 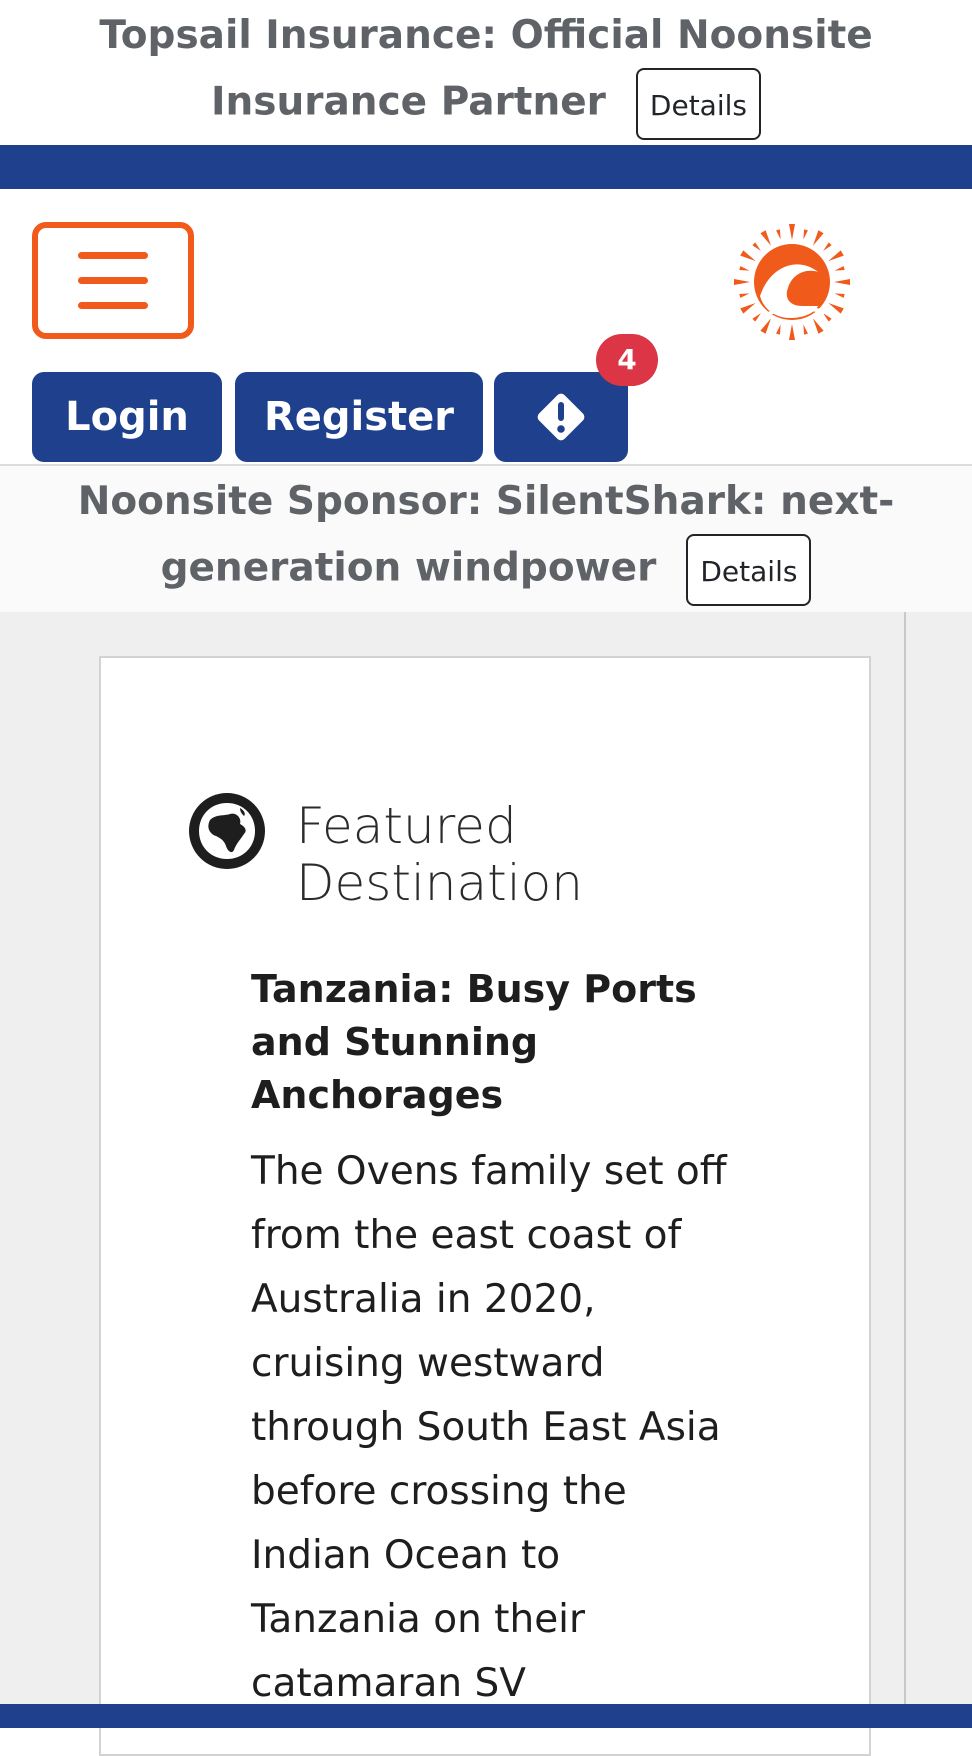 I want to click on bottom-nav-bar, so click(x=486, y=1716).